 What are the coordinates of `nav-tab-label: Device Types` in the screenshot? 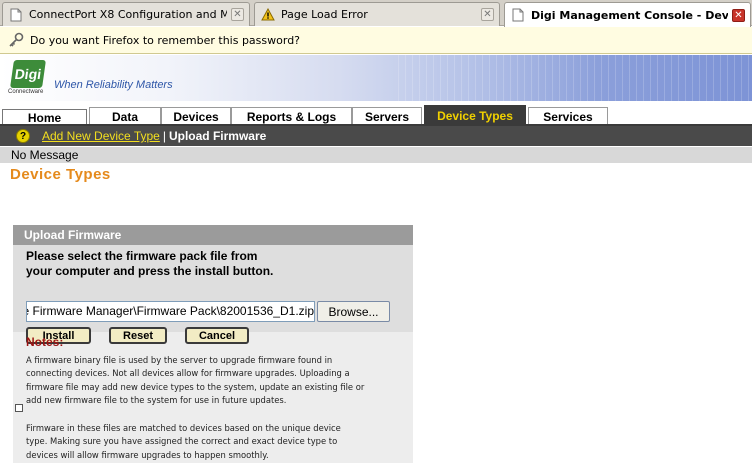 It's located at (475, 115).